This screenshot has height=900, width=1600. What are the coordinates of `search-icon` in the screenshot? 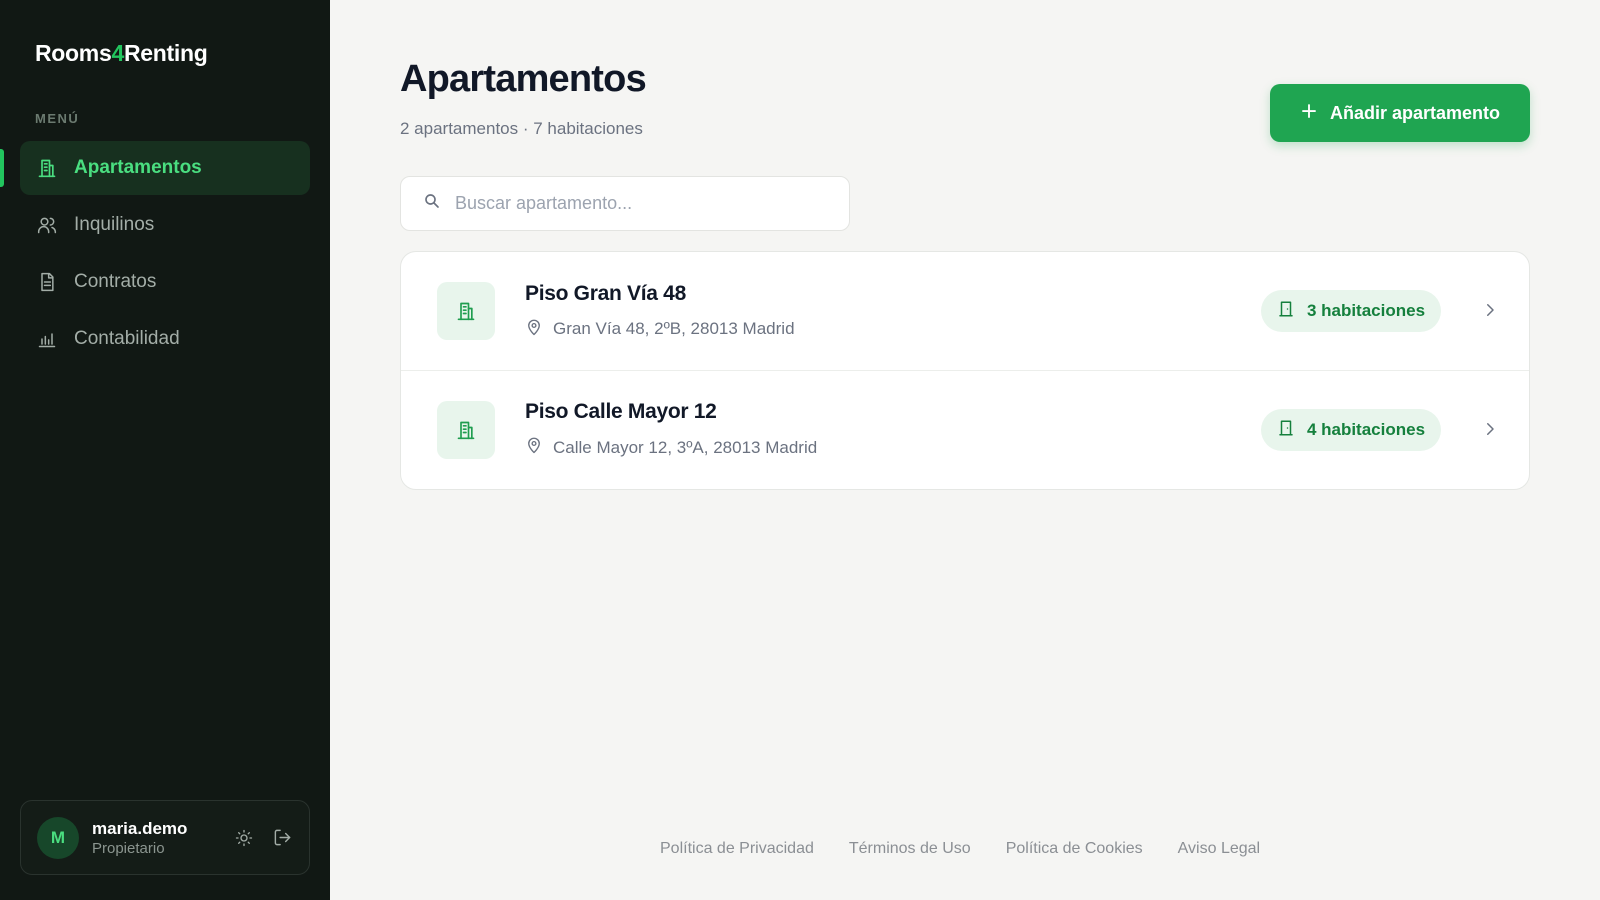 It's located at (432, 203).